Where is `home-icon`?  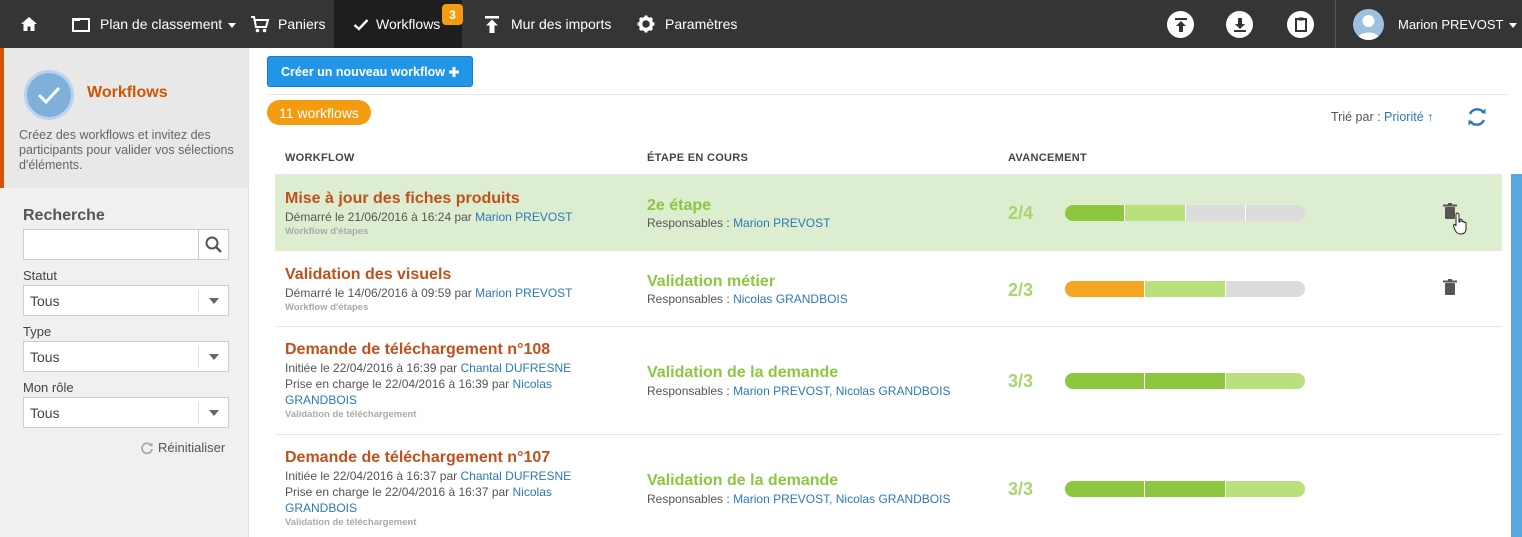
home-icon is located at coordinates (28, 24).